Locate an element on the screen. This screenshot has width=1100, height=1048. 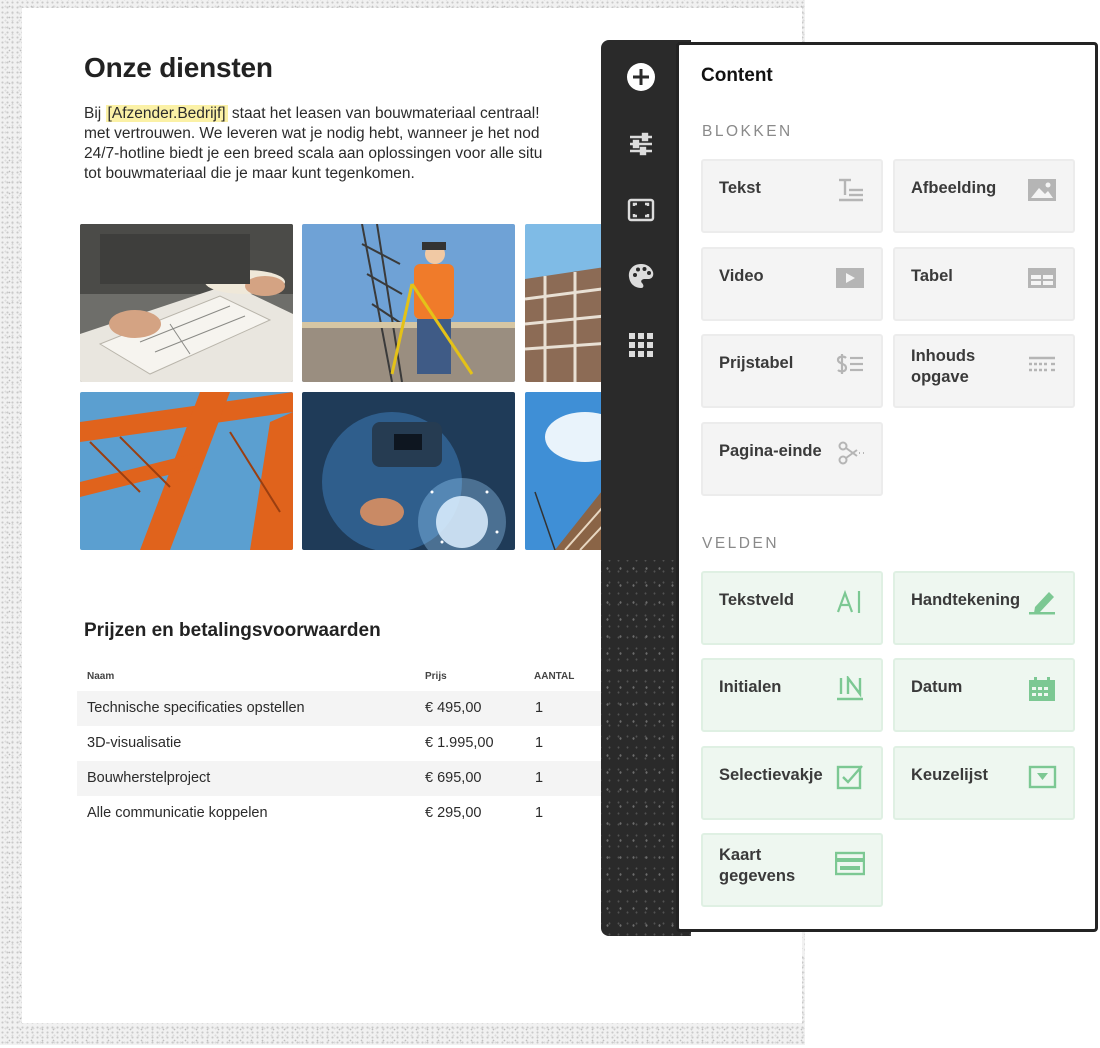
field-initials: Initialen is located at coordinates (792, 695).